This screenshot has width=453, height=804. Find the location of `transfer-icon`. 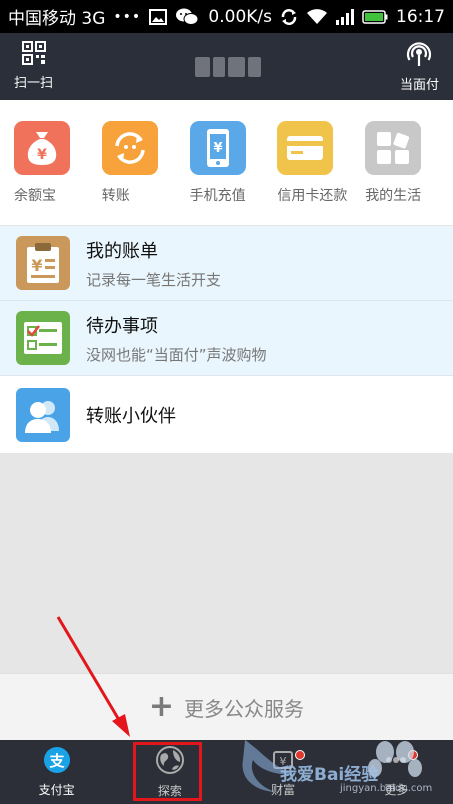

transfer-icon is located at coordinates (129, 148).